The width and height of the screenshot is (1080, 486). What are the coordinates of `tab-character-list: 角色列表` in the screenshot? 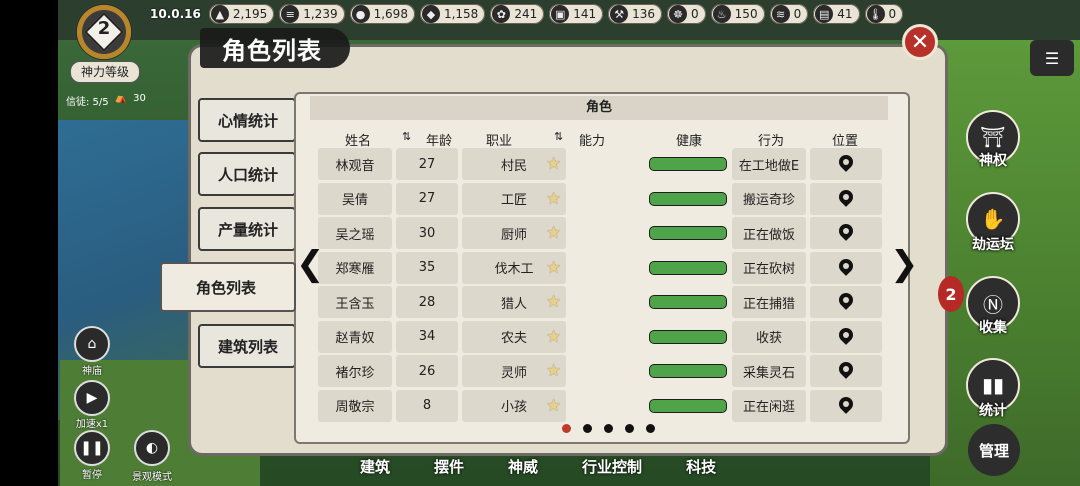 It's located at (228, 287).